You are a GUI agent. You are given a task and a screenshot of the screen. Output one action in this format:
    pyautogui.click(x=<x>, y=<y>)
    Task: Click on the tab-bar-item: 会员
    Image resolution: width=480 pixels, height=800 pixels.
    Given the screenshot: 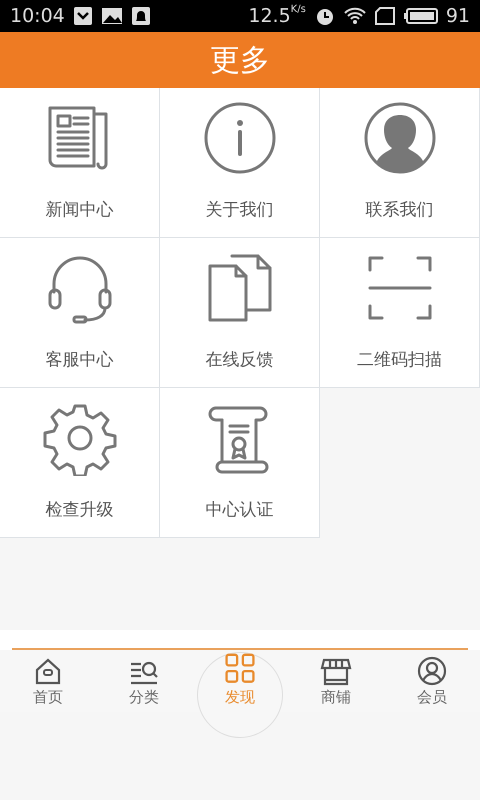 What is the action you would take?
    pyautogui.click(x=432, y=681)
    